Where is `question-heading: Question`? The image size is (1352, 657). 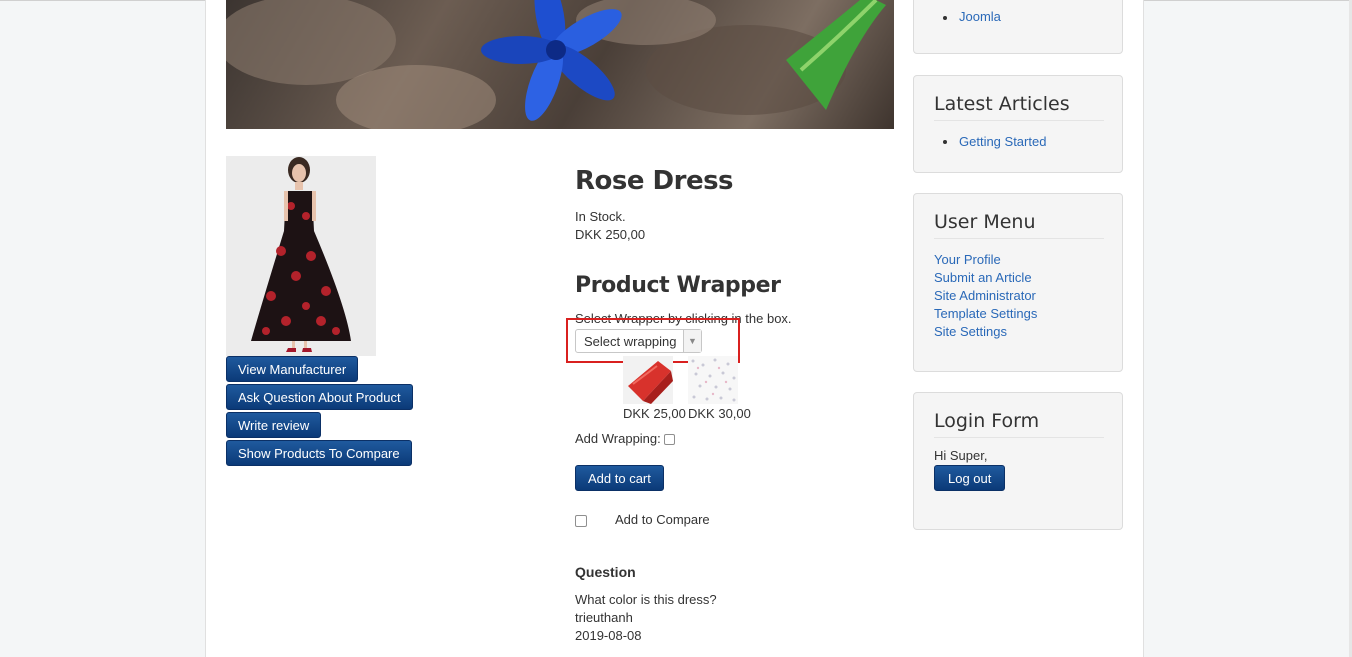 question-heading: Question is located at coordinates (605, 572).